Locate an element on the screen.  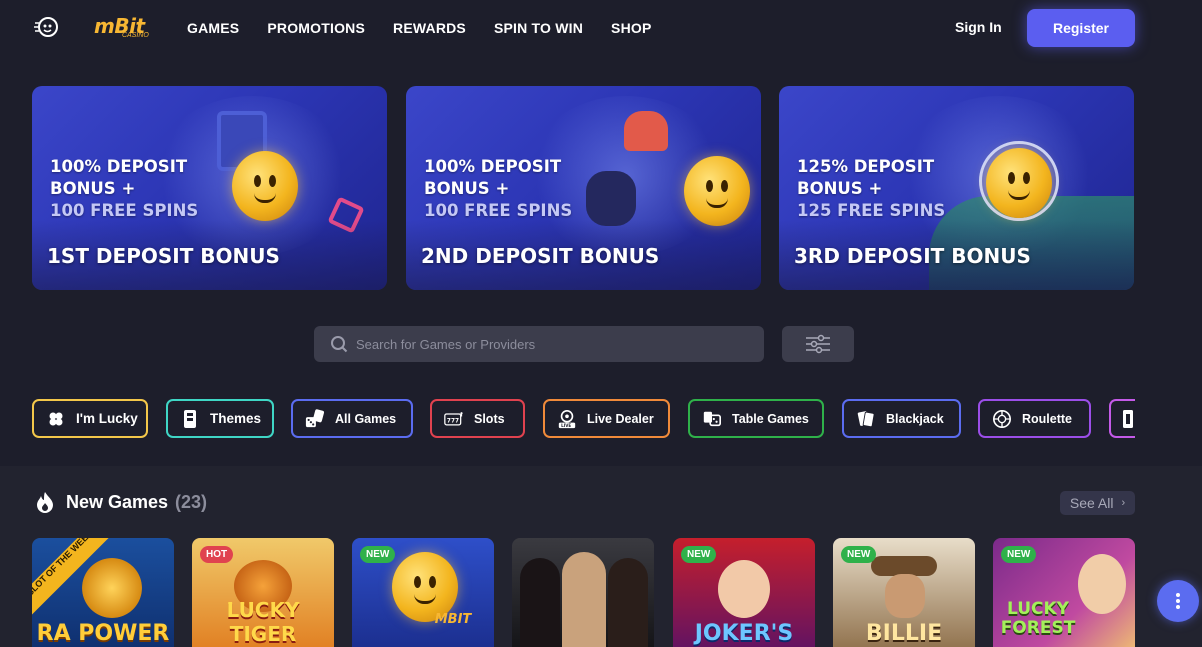
table-games-icon is located at coordinates (712, 419).